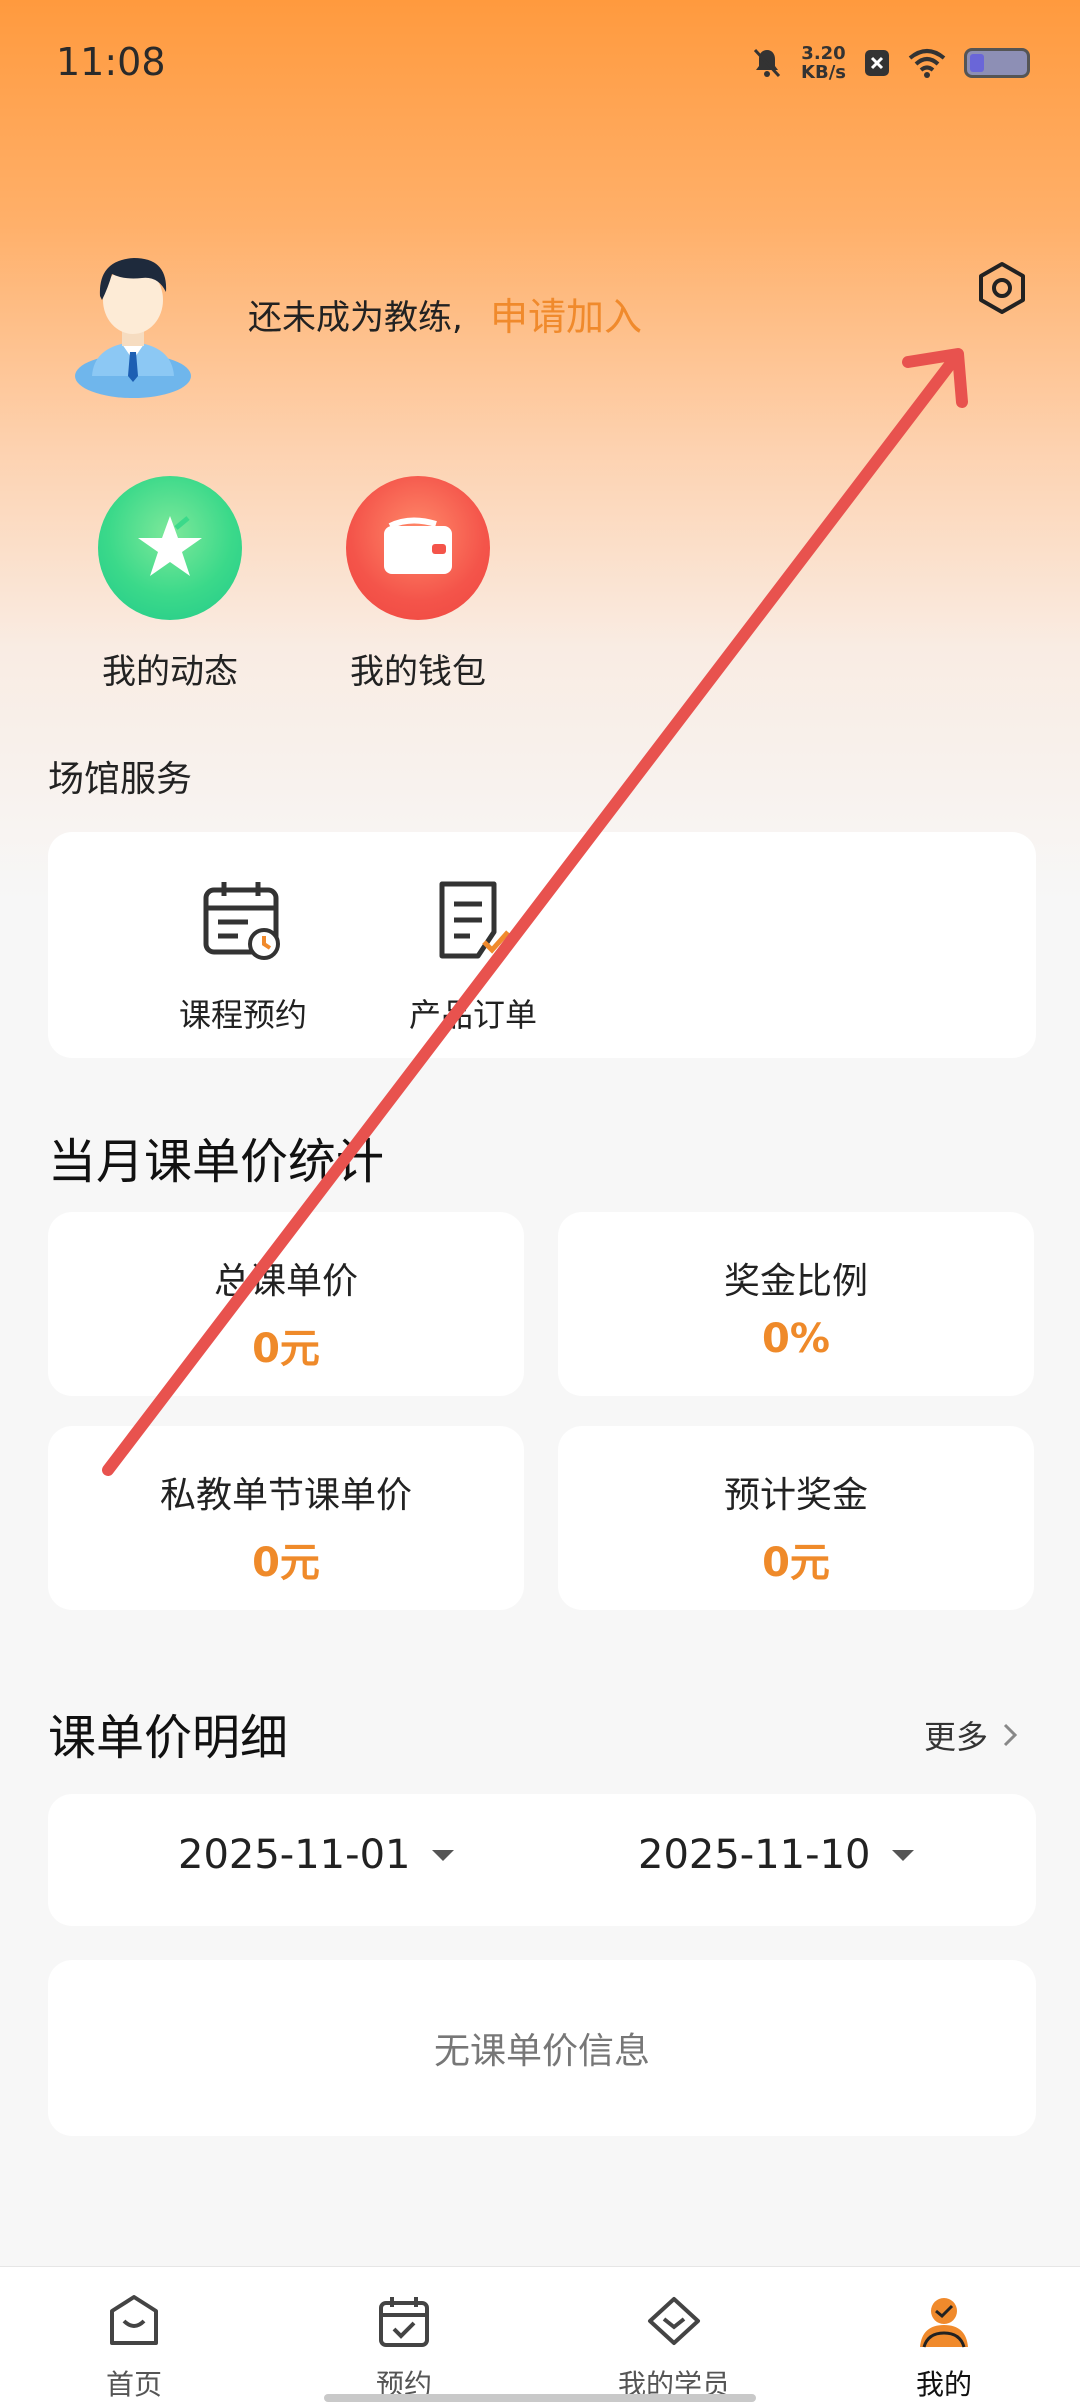 The image size is (1080, 2408). What do you see at coordinates (674, 2321) in the screenshot?
I see `heart-diamond-icon` at bounding box center [674, 2321].